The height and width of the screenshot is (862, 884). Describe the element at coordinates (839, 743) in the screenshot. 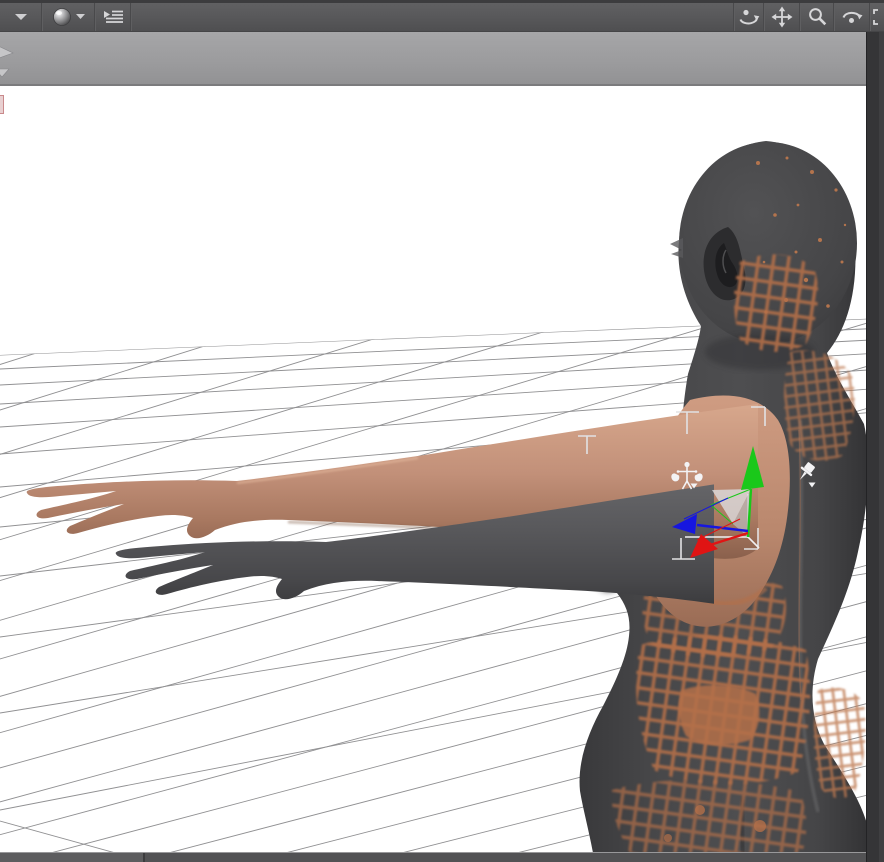

I see `hip-patch` at that location.